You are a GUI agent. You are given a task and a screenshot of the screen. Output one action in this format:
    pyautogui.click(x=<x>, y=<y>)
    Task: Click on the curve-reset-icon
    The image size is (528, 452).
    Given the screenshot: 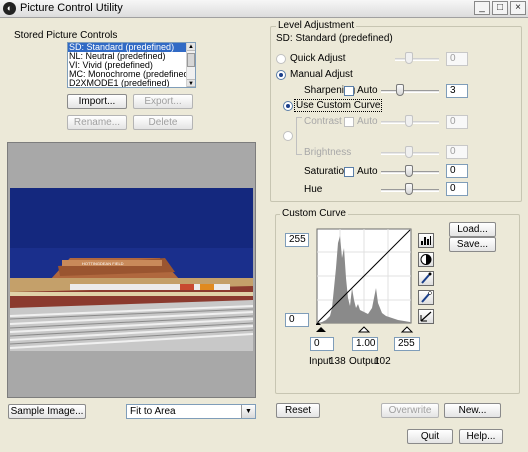 What is the action you would take?
    pyautogui.click(x=426, y=316)
    